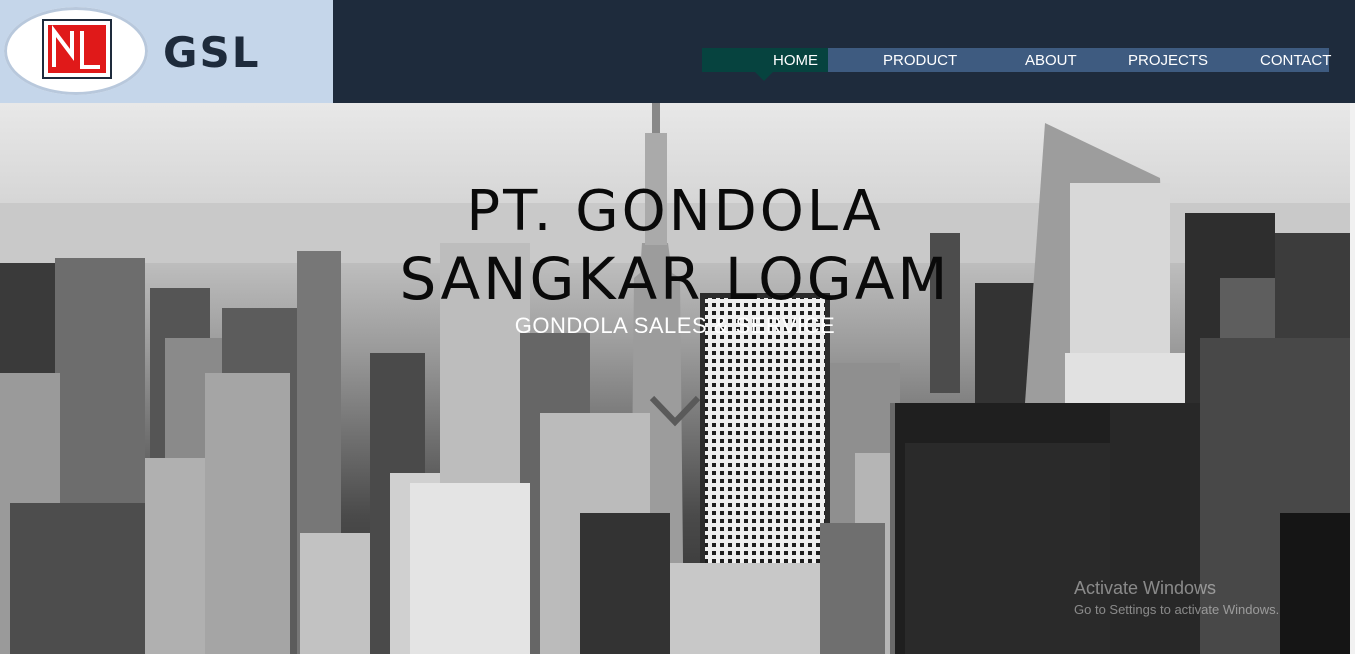  What do you see at coordinates (675, 411) in the screenshot?
I see `chevron-down-icon` at bounding box center [675, 411].